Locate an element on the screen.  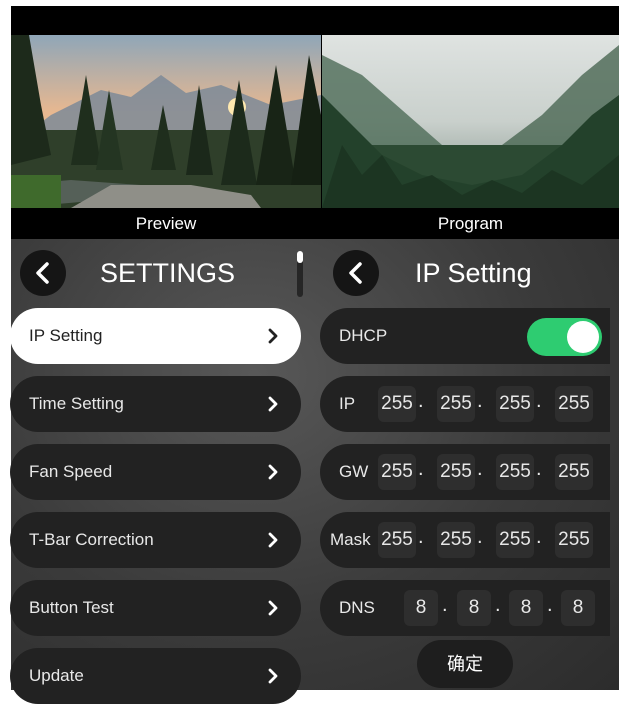
mask-octet-2: 255 is located at coordinates (456, 540).